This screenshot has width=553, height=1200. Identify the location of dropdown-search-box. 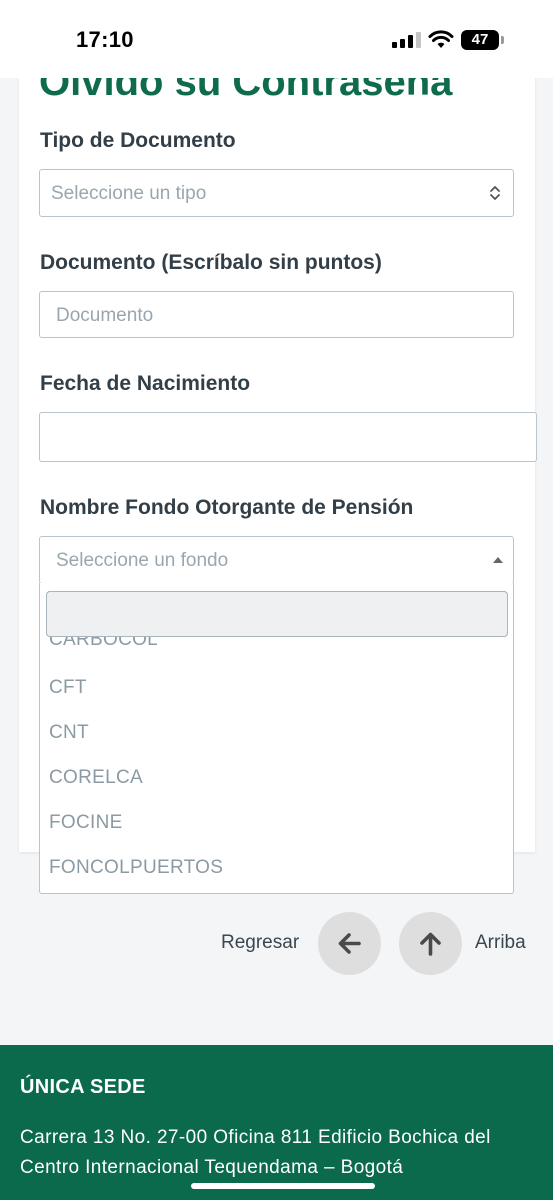
(277, 614).